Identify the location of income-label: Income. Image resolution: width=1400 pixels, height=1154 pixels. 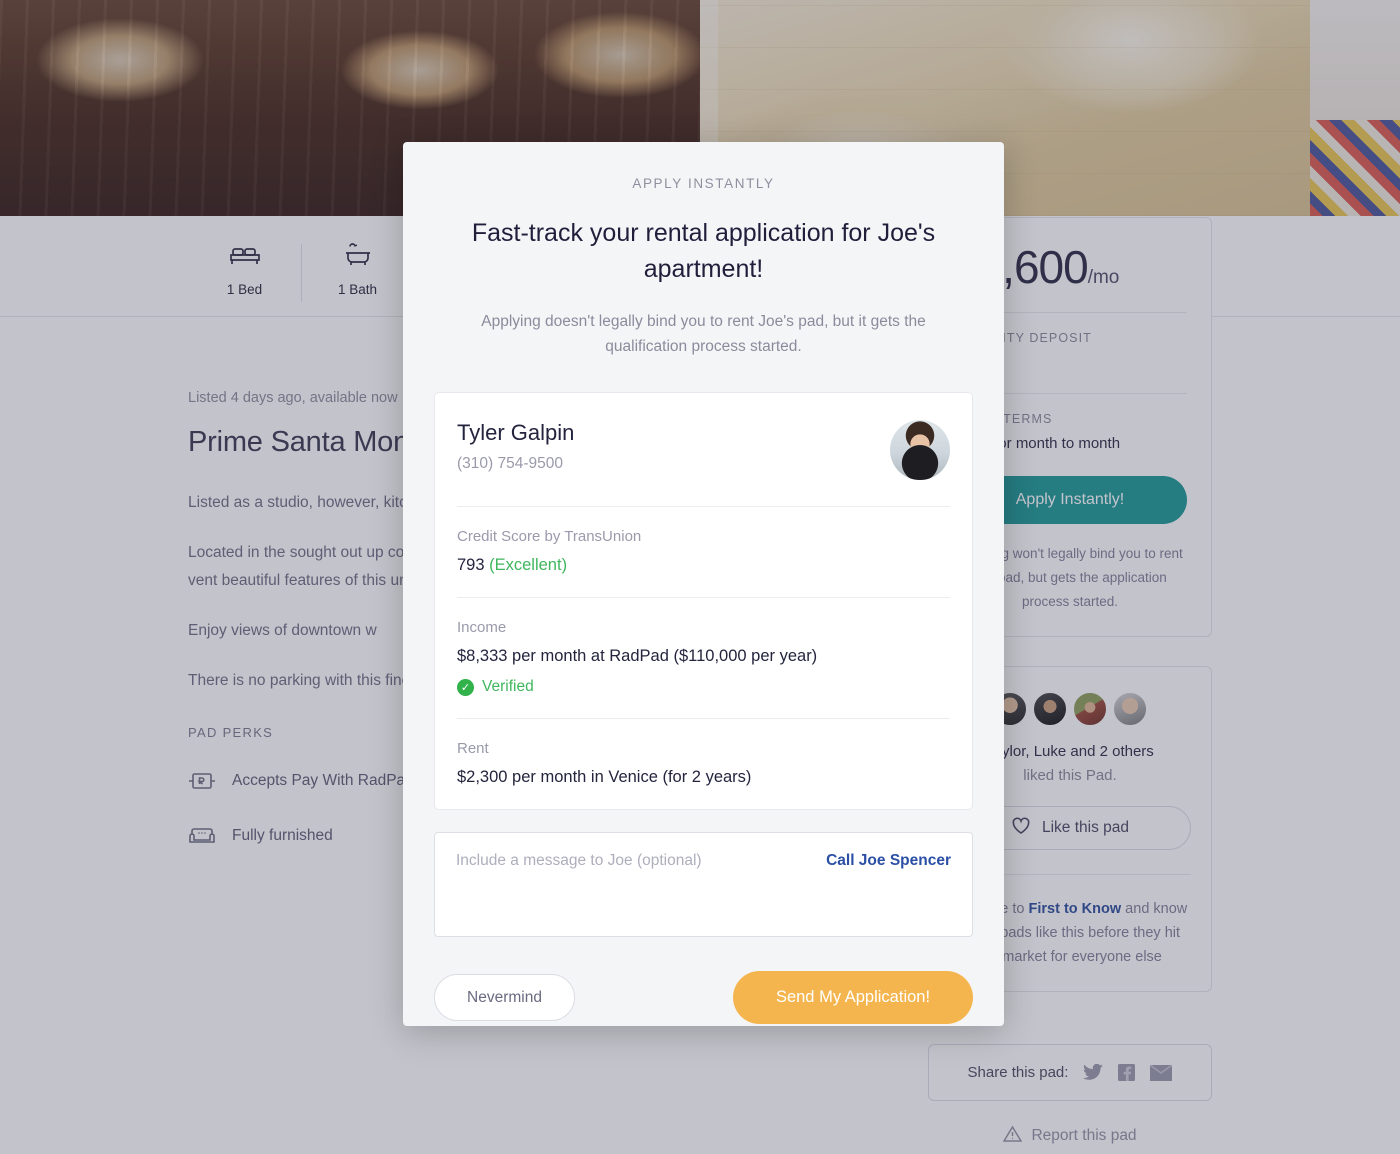
(482, 627).